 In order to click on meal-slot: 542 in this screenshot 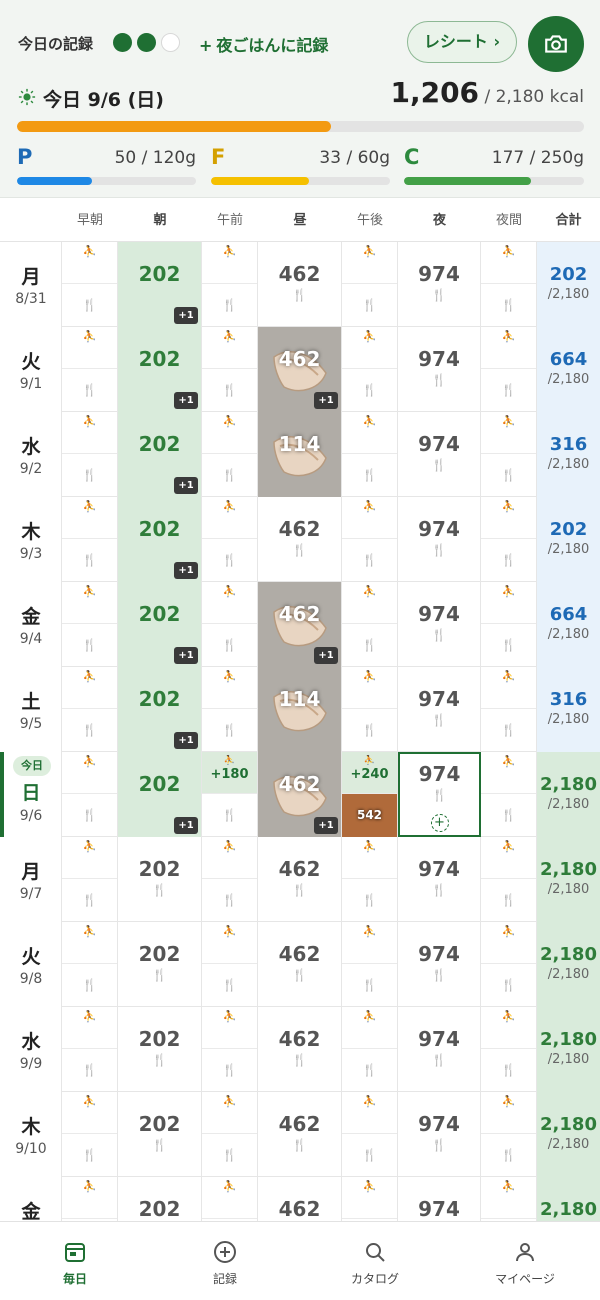, I will do `click(369, 815)`.